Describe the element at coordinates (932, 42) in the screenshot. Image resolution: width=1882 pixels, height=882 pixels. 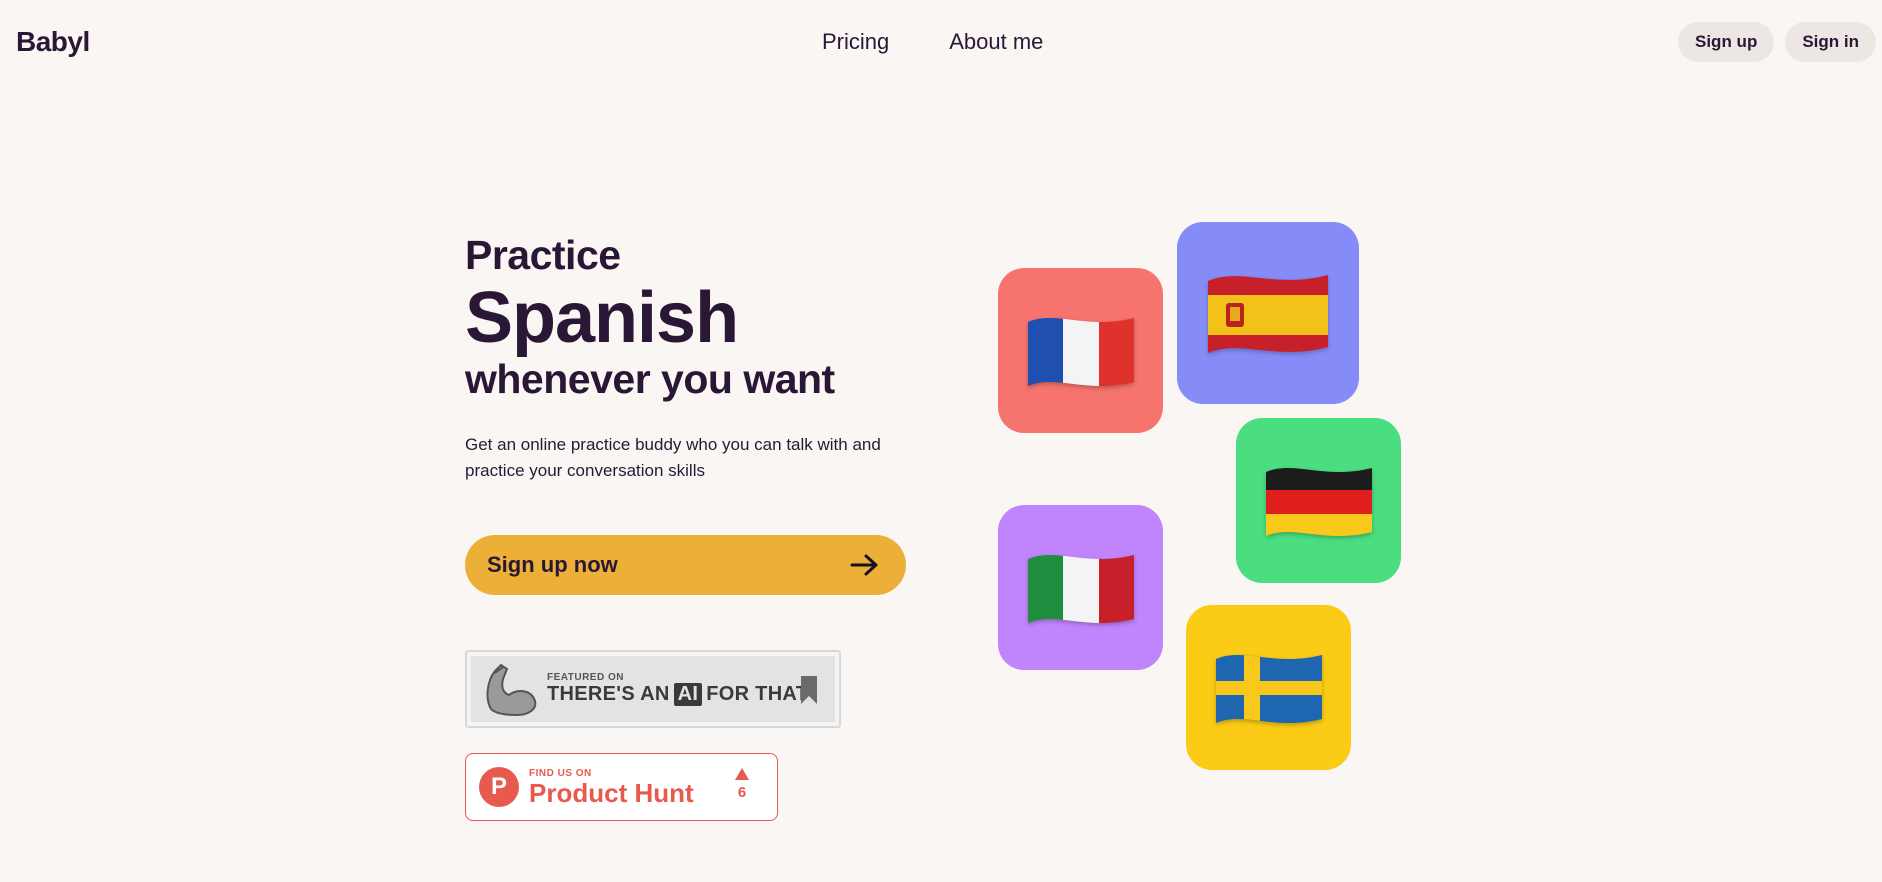
I see `main-nav: Pricing About me` at that location.